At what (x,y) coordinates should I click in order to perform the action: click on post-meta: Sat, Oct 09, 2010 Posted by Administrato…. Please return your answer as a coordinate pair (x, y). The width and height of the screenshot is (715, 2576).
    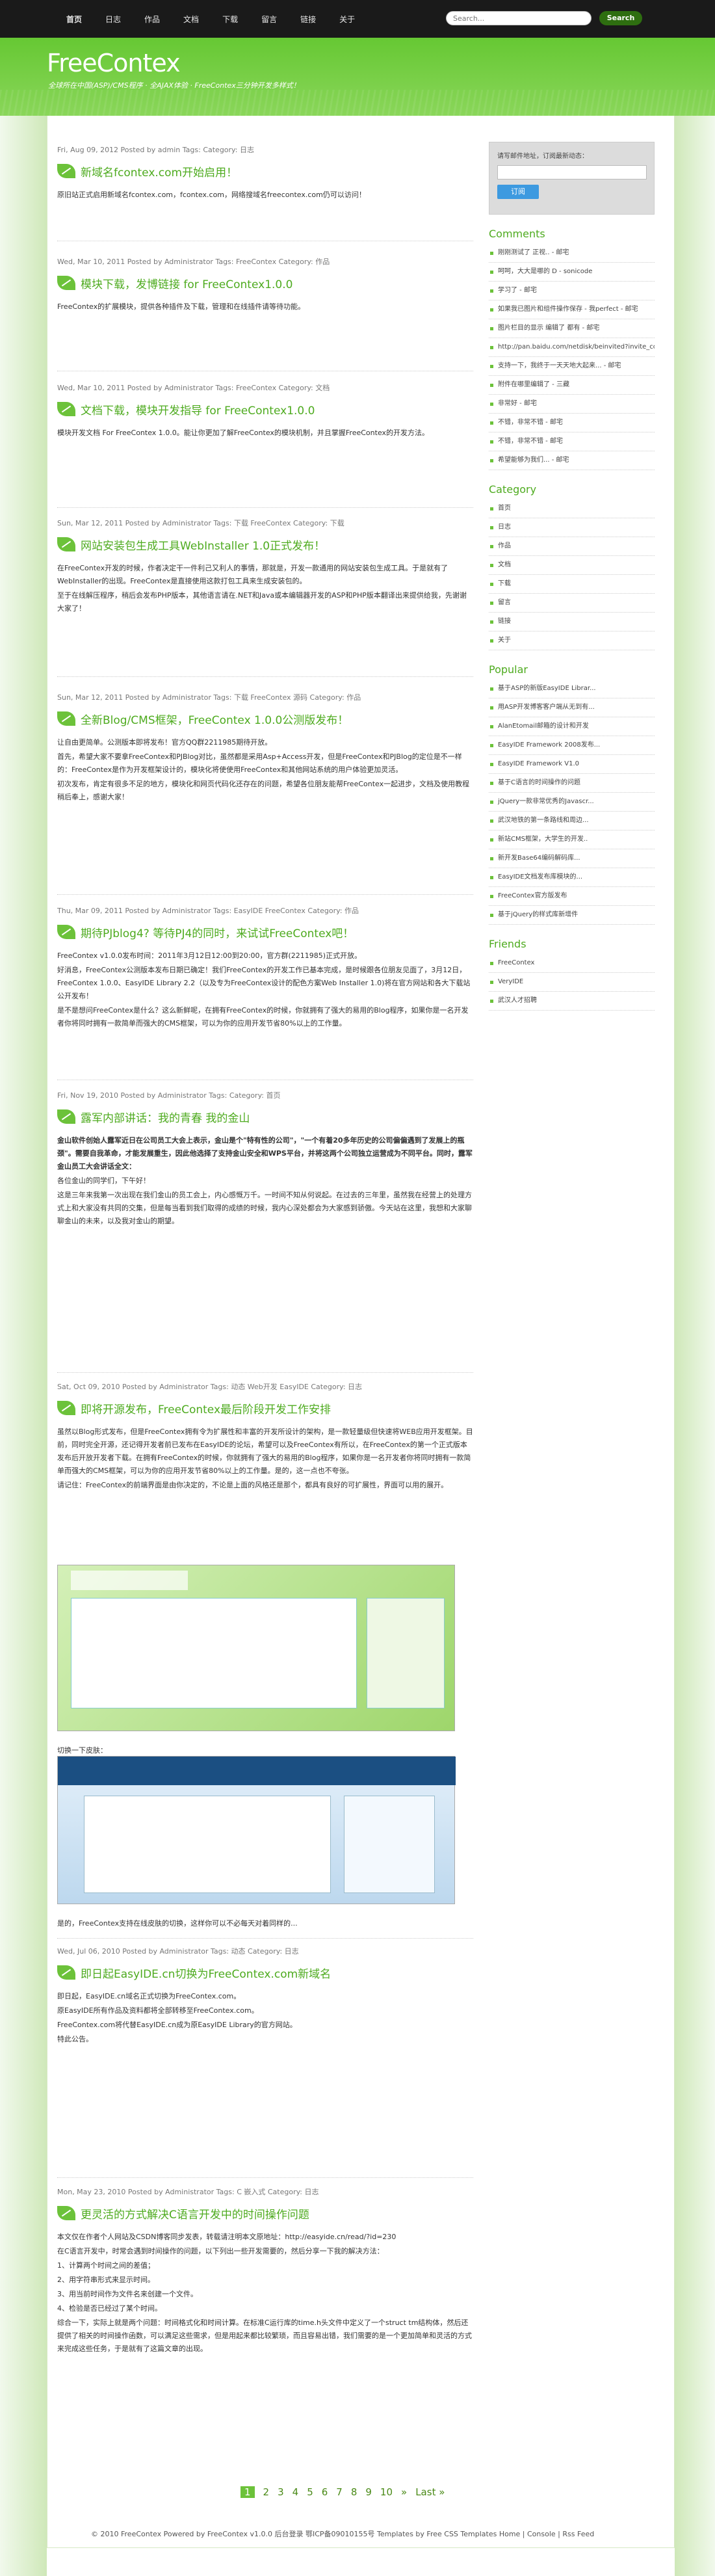
    Looking at the image, I should click on (210, 1386).